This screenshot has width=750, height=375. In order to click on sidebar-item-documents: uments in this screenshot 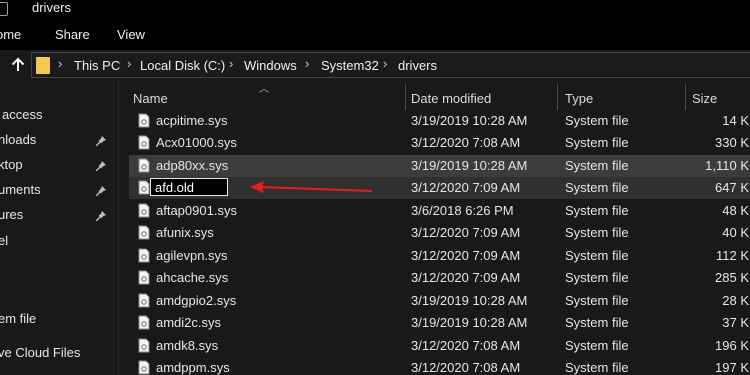, I will do `click(20, 189)`.